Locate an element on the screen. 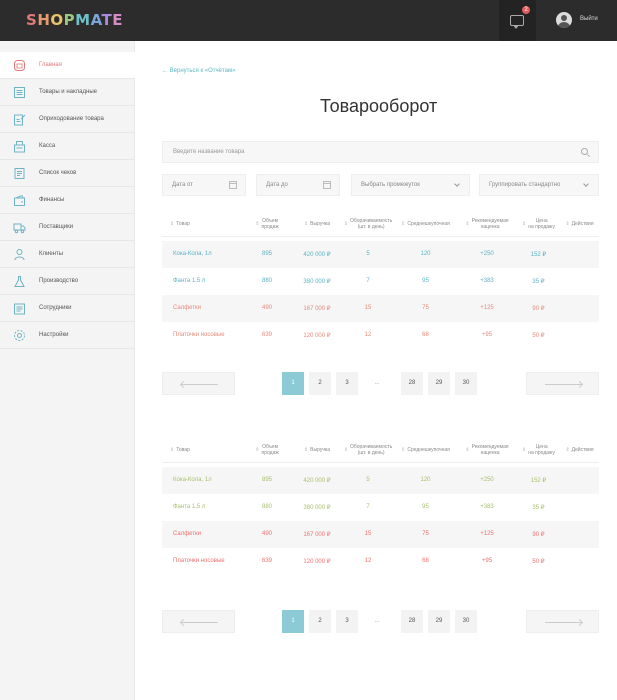 This screenshot has width=617, height=700. shopmate-logo: SHOPMATE is located at coordinates (74, 20).